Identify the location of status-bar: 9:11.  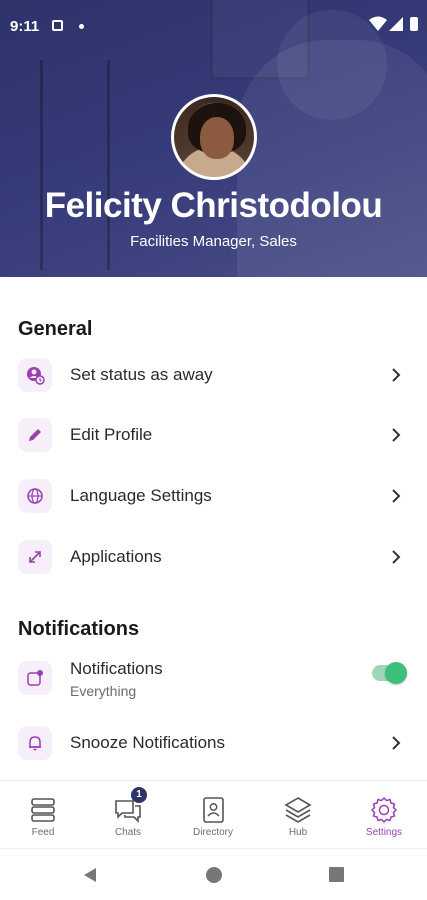
(213, 22).